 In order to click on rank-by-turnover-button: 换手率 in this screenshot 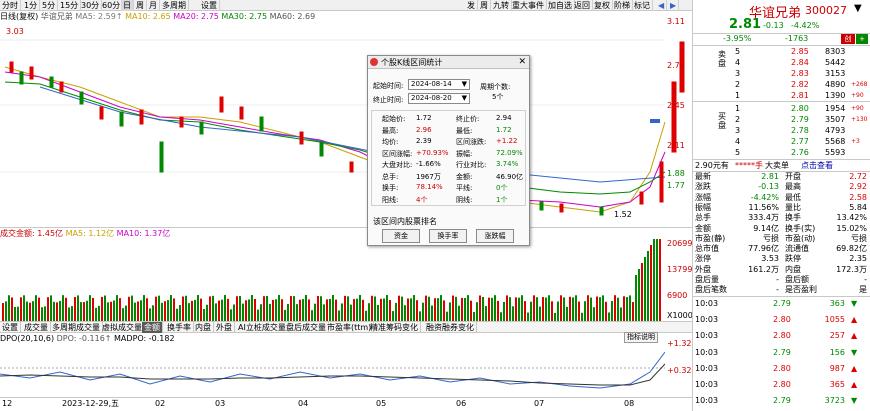, I will do `click(448, 236)`.